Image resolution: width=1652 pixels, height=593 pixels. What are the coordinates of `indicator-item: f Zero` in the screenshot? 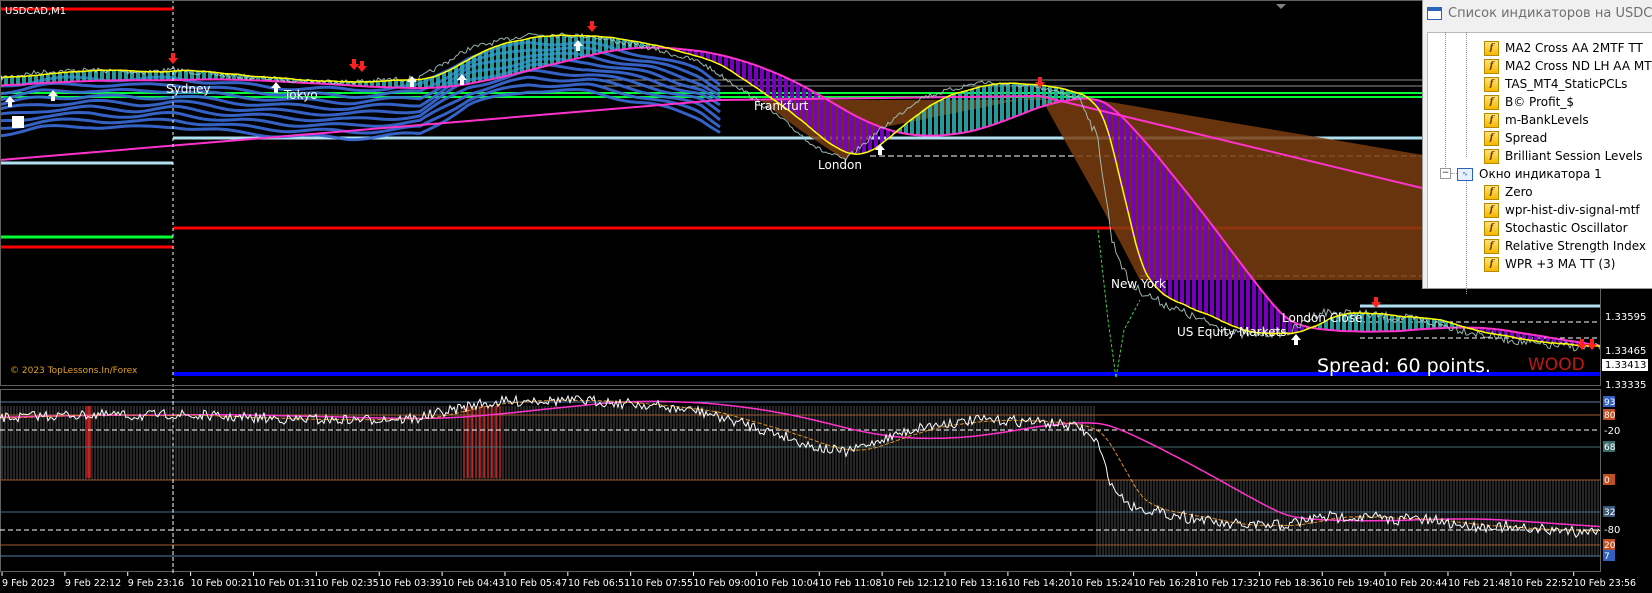 It's located at (1508, 192).